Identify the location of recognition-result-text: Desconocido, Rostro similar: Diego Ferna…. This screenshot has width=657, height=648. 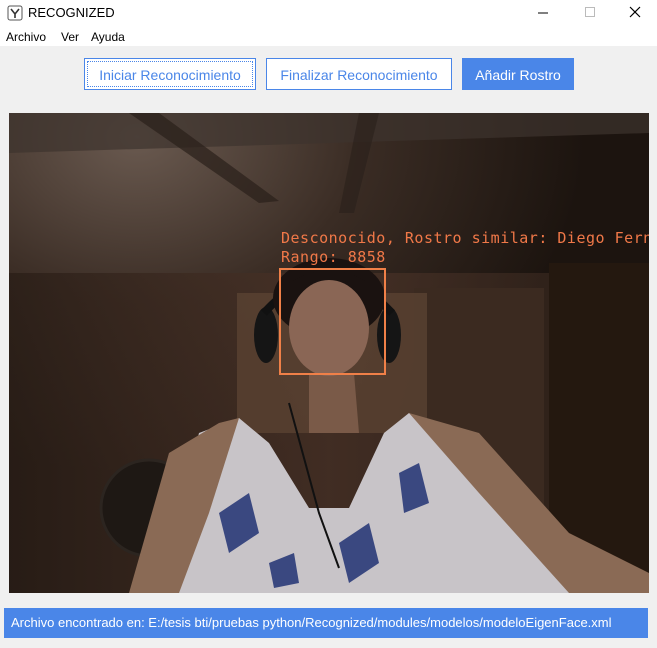
(465, 238).